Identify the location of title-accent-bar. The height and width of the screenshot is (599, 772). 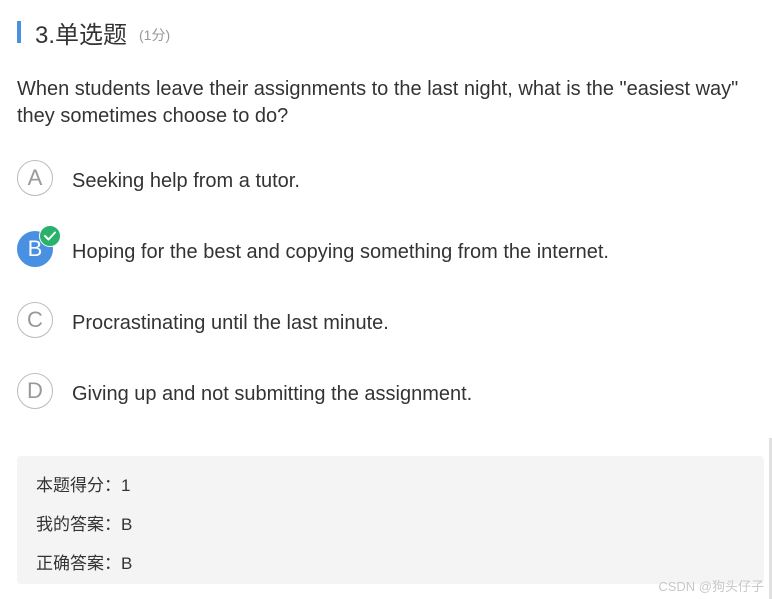
(19, 32).